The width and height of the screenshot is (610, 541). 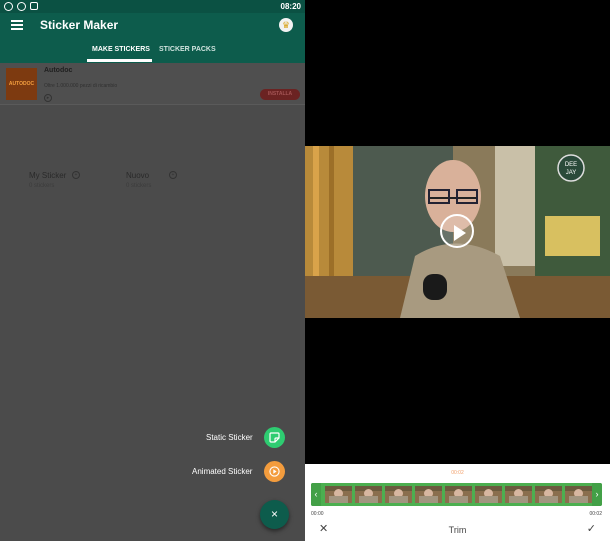 What do you see at coordinates (595, 514) in the screenshot?
I see `trim-end-time: 00:02` at bounding box center [595, 514].